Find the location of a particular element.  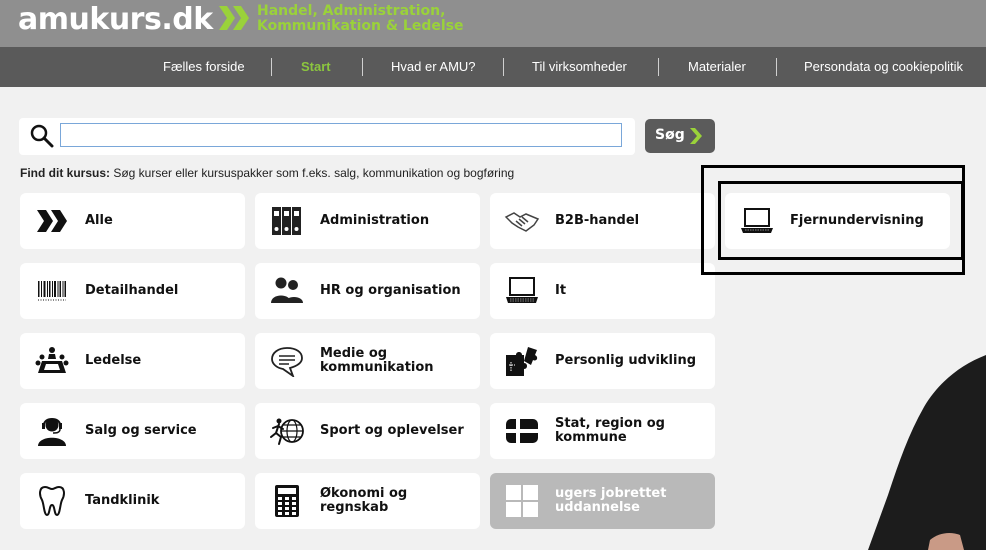

category-detailhandel: Detailhandel is located at coordinates (132, 291).